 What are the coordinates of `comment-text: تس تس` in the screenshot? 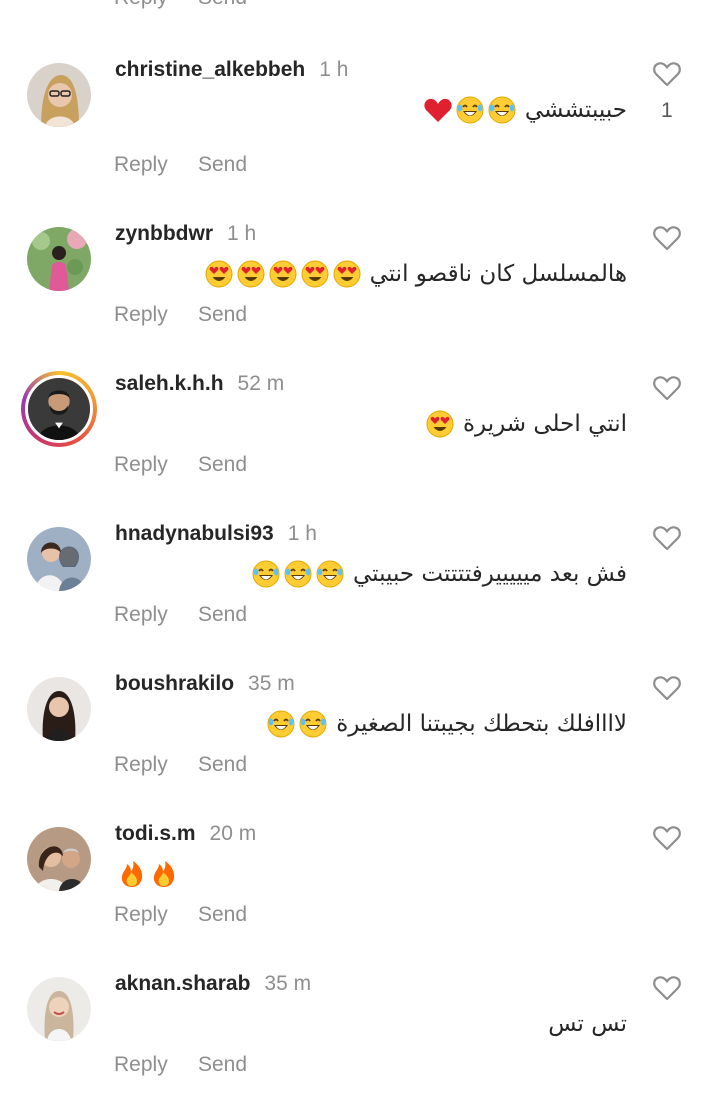 It's located at (587, 1024).